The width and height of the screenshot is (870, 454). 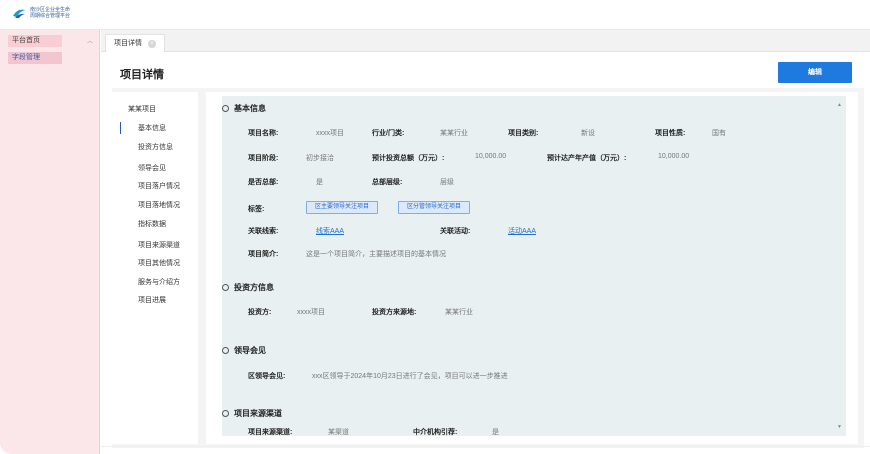 I want to click on anchor-item-source-channel: 项目来源渠道, so click(x=159, y=245).